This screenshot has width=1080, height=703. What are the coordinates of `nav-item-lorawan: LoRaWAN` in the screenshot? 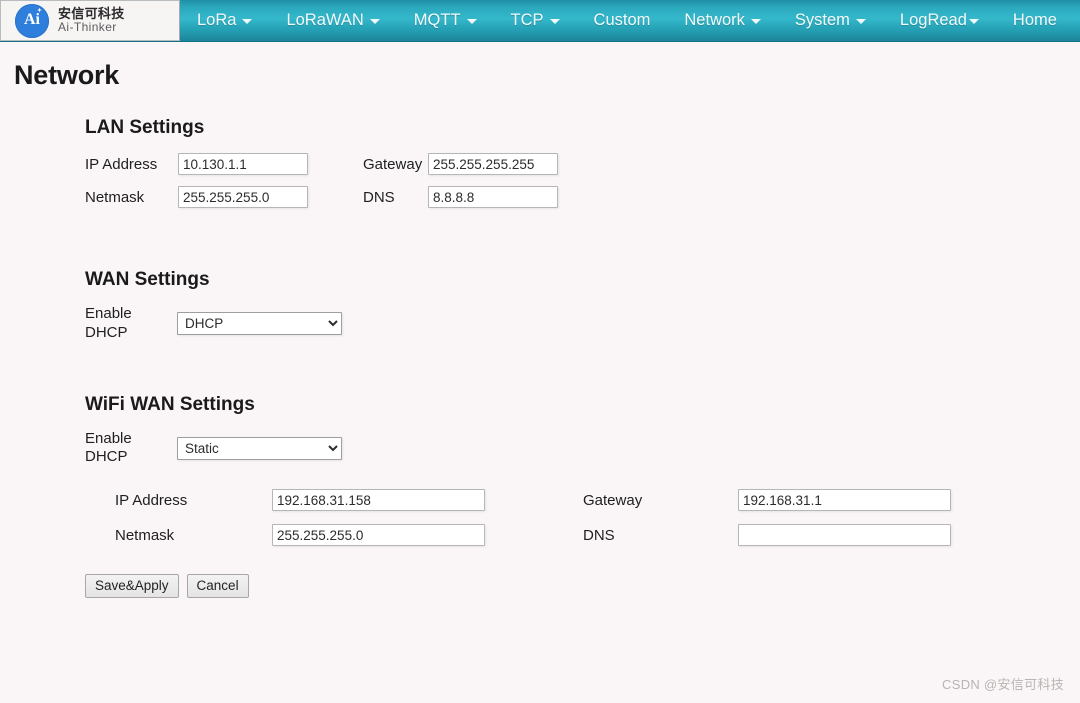 It's located at (332, 20).